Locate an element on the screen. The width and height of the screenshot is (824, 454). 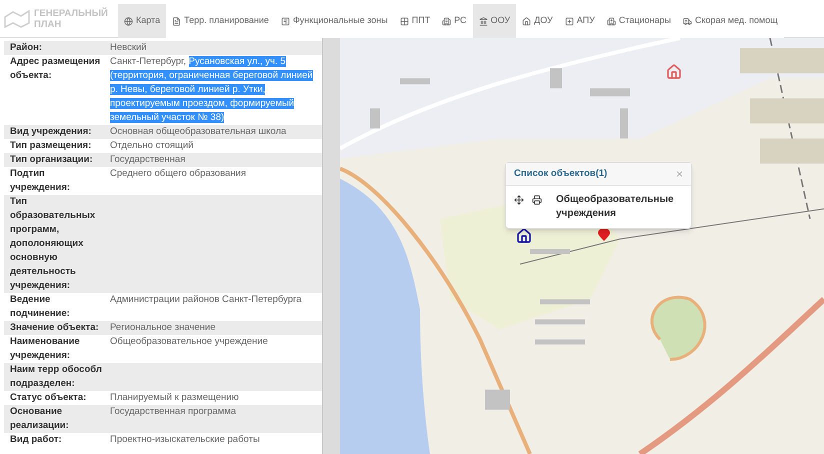
attribute-value: Среднего общего образования is located at coordinates (179, 174).